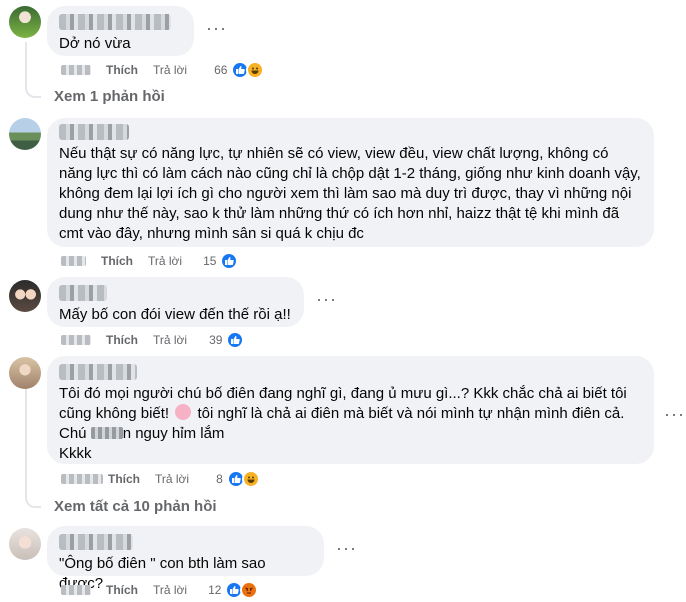  I want to click on comment-actions: Thích Trả lời 15, so click(150, 261).